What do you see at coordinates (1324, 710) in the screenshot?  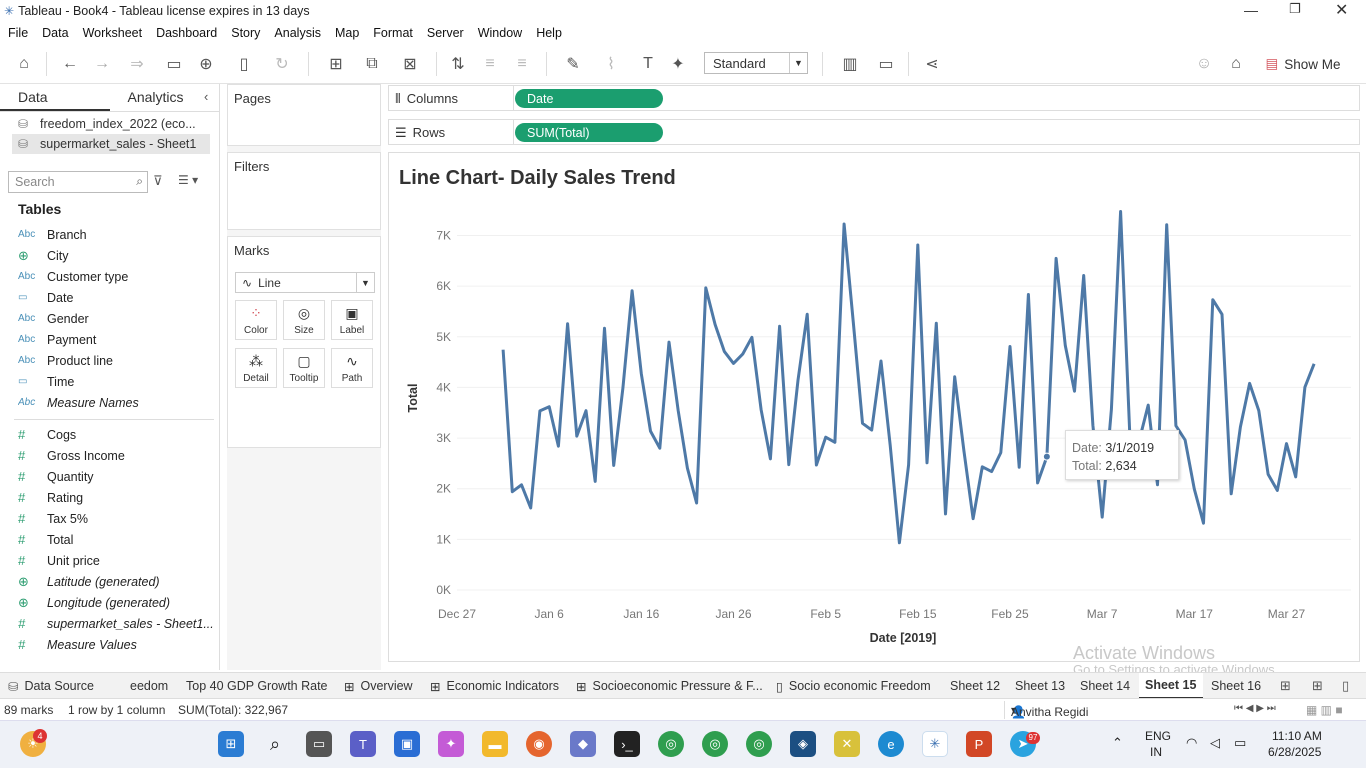 I see `grid-view-icon: ▦ ▥ ■` at bounding box center [1324, 710].